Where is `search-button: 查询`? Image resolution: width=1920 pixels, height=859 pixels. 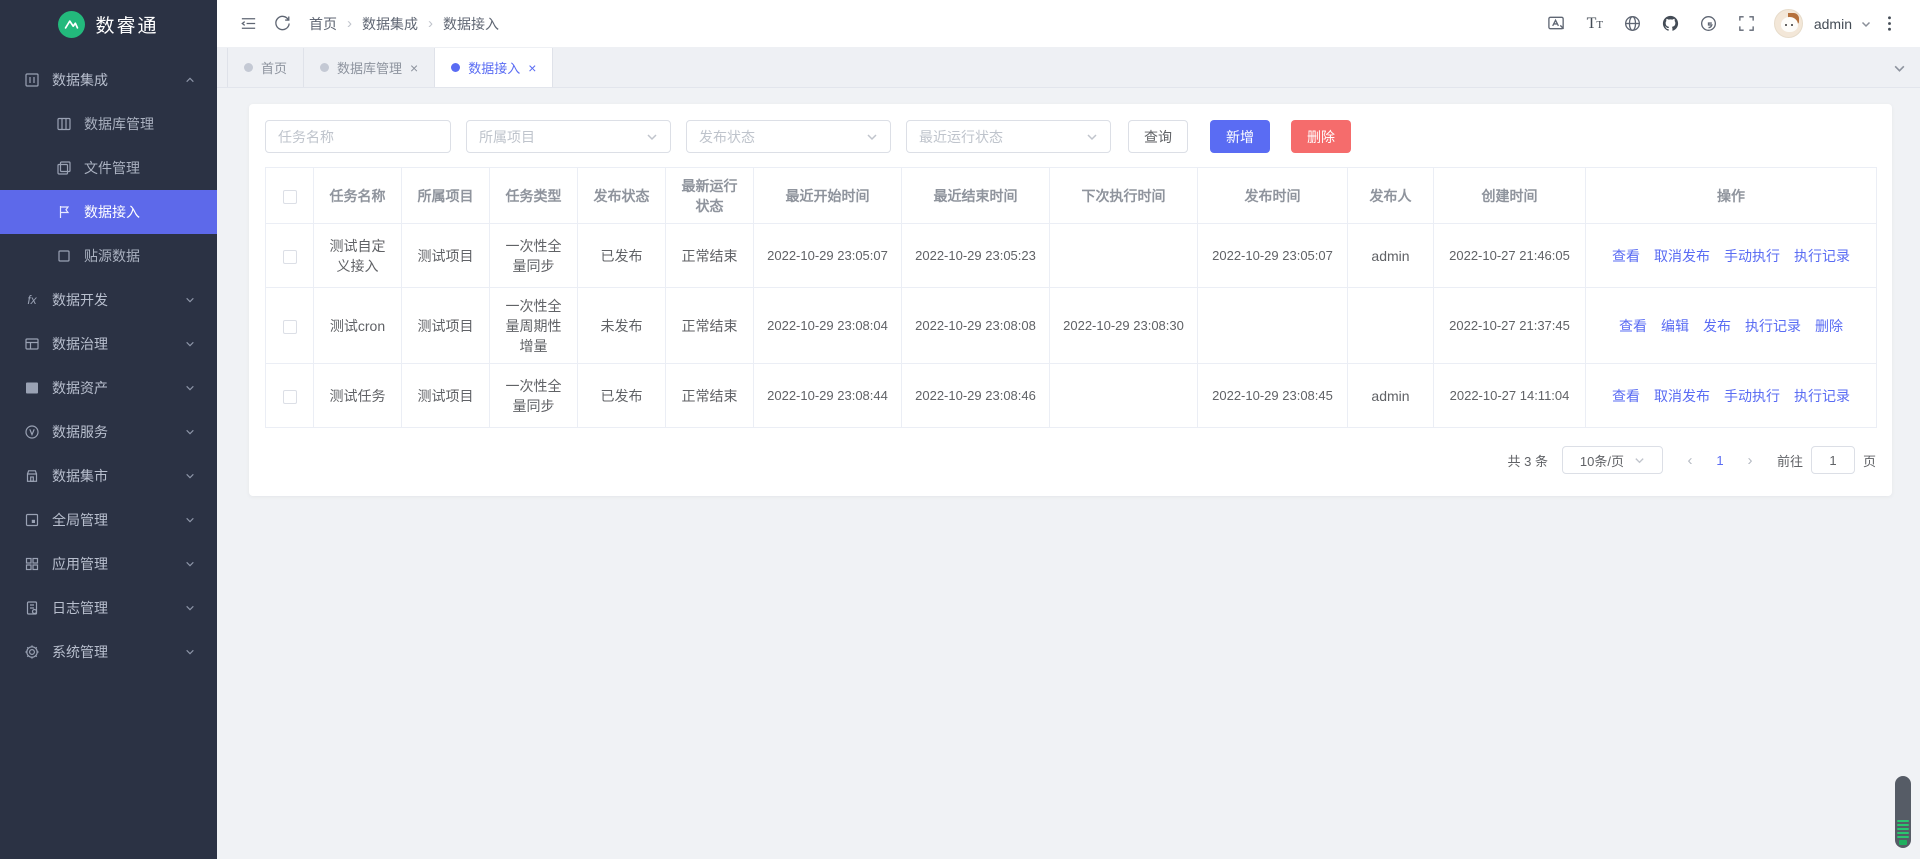
search-button: 查询 is located at coordinates (1158, 136).